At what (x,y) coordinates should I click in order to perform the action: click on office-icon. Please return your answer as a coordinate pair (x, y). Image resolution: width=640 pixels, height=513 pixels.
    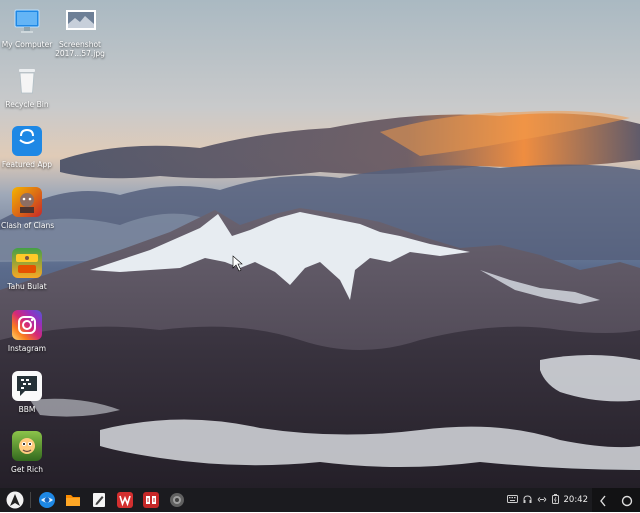
    Looking at the image, I should click on (125, 502).